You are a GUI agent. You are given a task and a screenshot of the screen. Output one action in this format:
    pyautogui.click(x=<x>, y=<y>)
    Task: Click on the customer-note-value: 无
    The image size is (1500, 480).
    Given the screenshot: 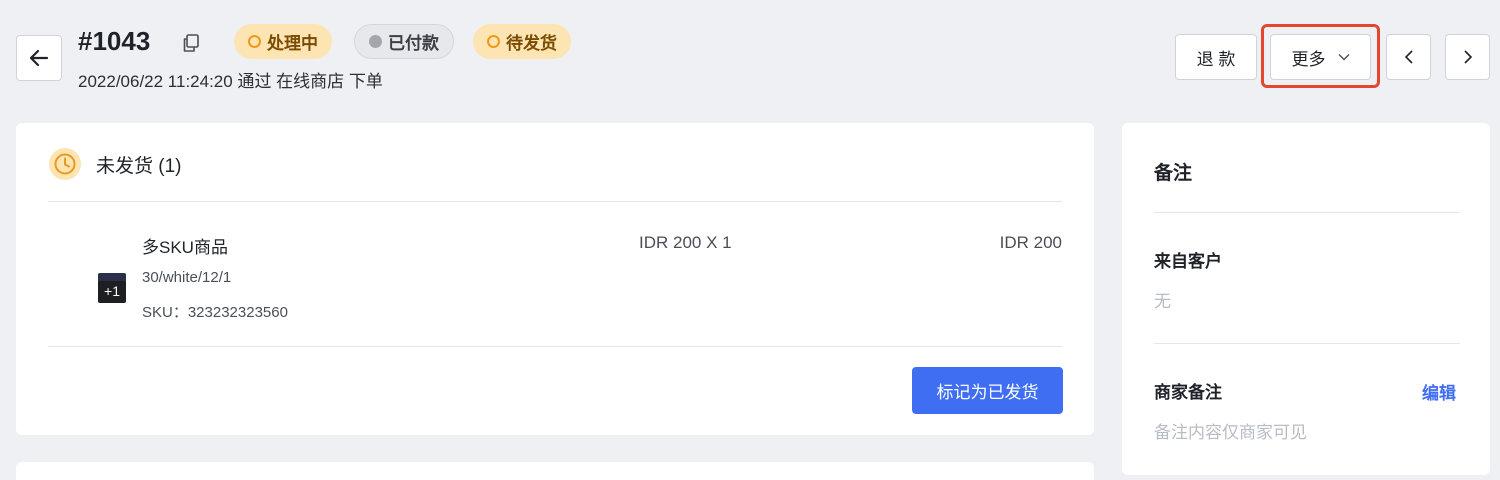 What is the action you would take?
    pyautogui.click(x=1162, y=301)
    